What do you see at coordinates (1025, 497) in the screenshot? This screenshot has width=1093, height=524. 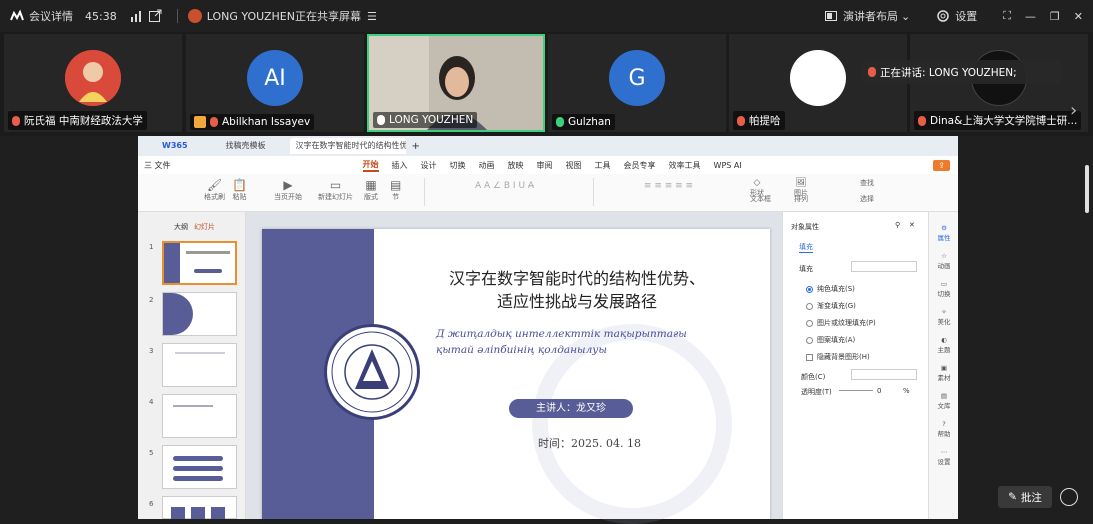 I see `annotate-button: ✎ 批注` at bounding box center [1025, 497].